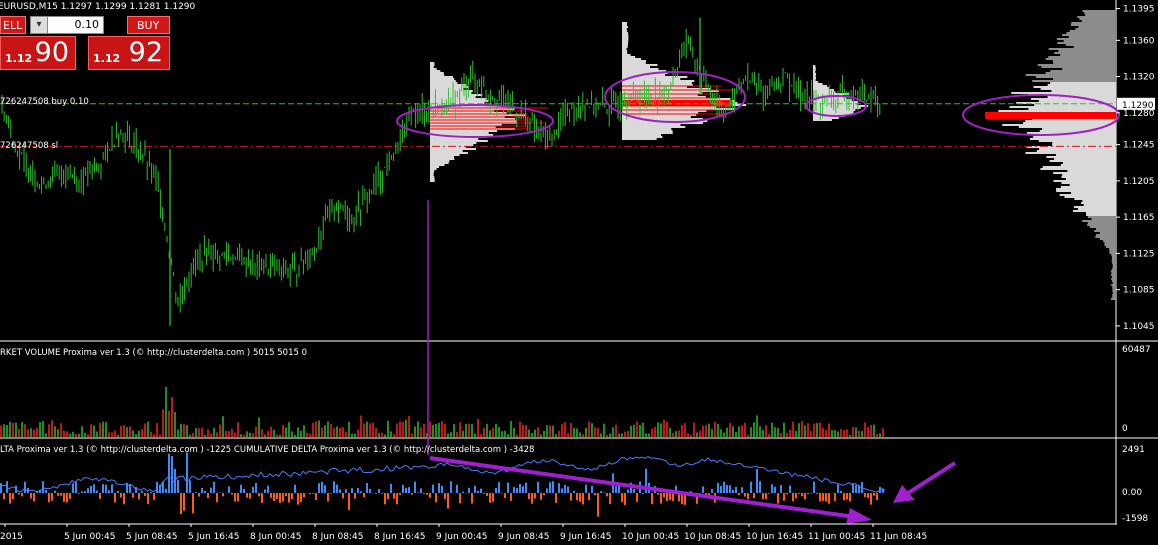  Describe the element at coordinates (67, 25) in the screenshot. I see `lot-size-input: ▾ 0.10` at that location.